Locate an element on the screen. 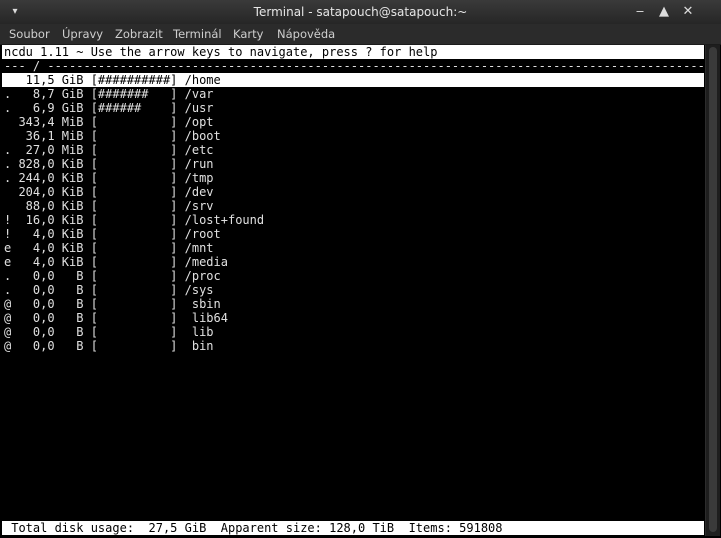 The width and height of the screenshot is (721, 538). scrollbar-thumb is located at coordinates (713, 289).